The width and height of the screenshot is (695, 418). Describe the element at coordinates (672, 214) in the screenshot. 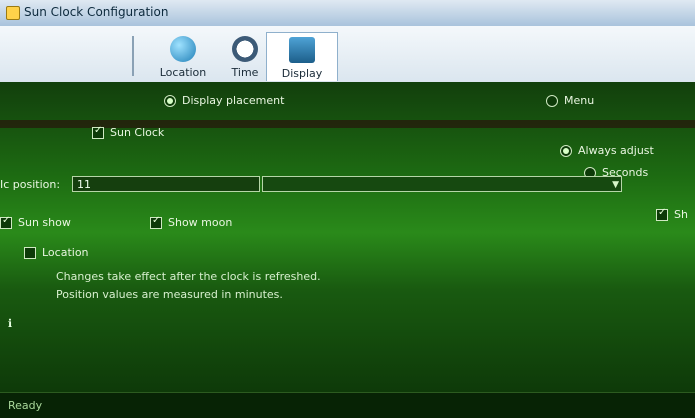

I see `sh-option: Sh` at that location.